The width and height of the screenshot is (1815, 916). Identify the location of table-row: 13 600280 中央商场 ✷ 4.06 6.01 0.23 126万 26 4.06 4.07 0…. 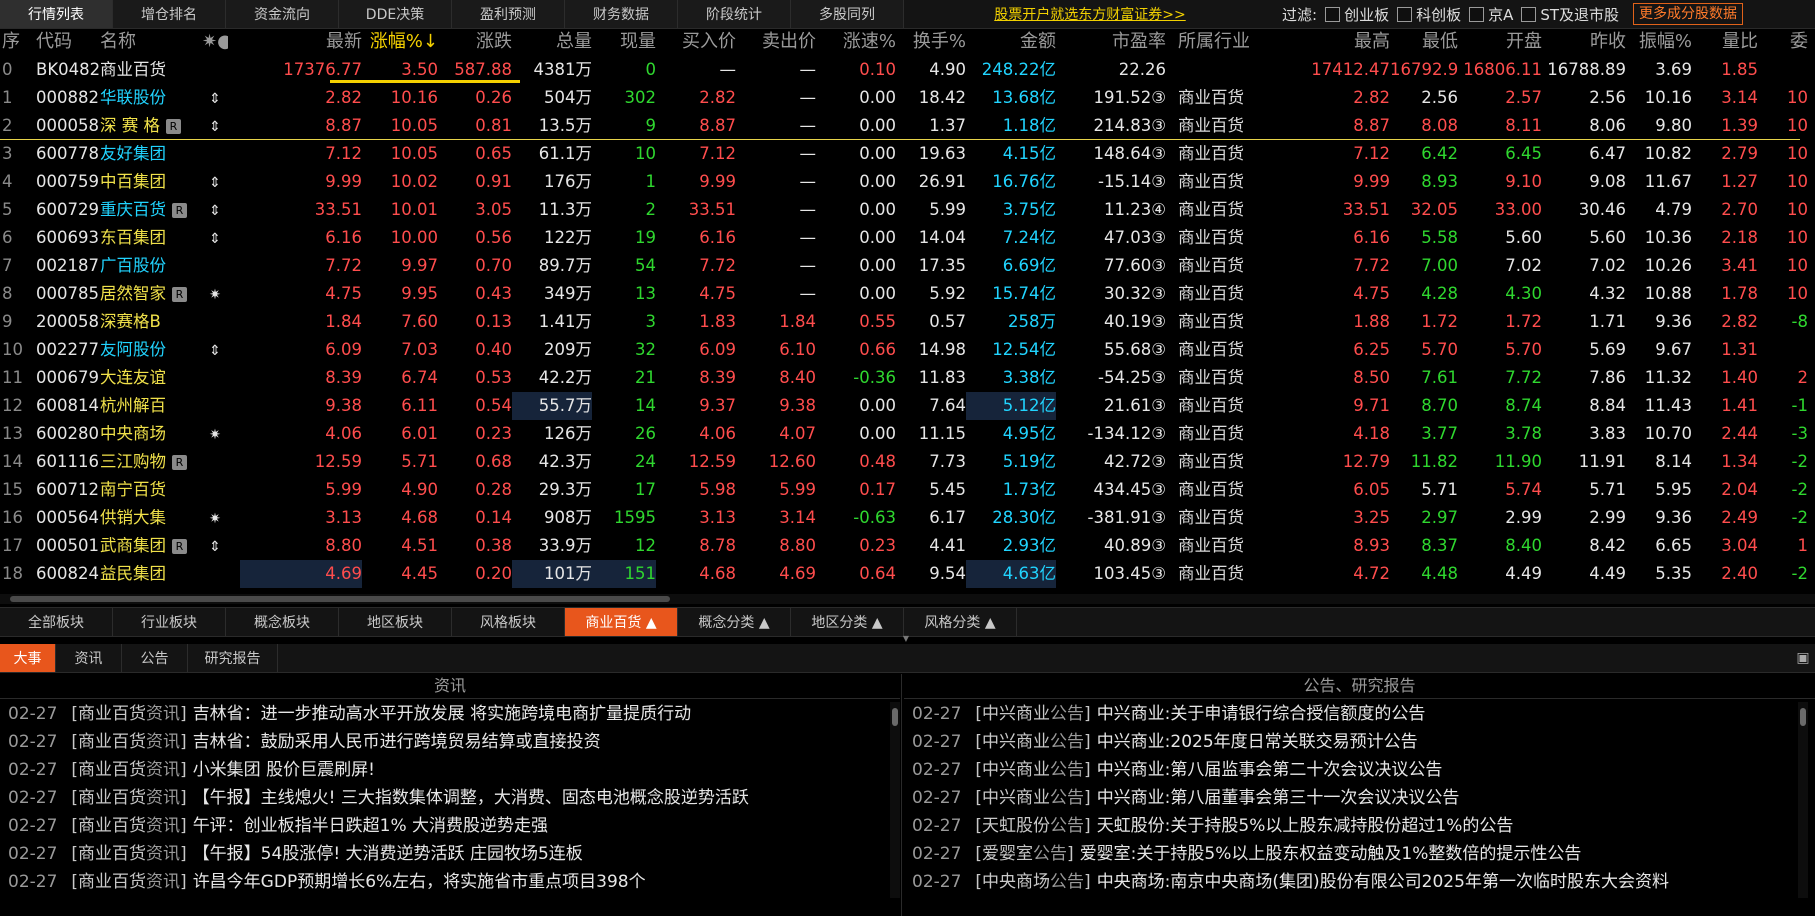
(907, 434).